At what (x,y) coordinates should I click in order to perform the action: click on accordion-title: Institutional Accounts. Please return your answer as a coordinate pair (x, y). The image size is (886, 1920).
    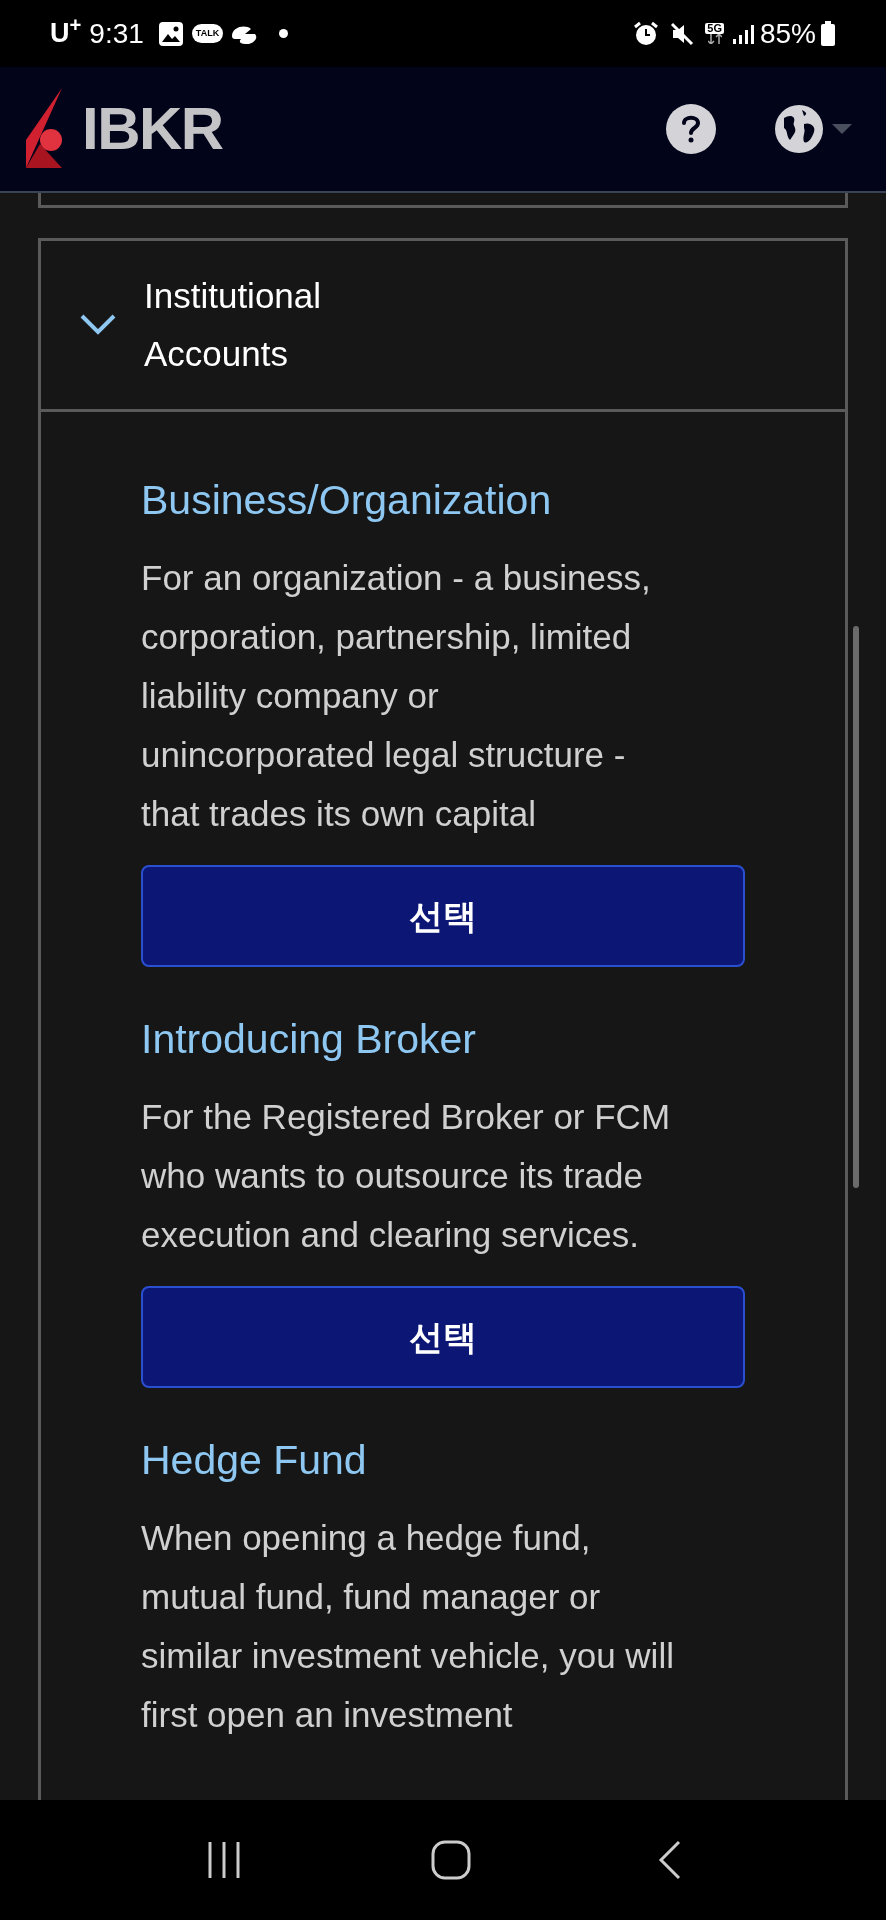
    Looking at the image, I should click on (233, 325).